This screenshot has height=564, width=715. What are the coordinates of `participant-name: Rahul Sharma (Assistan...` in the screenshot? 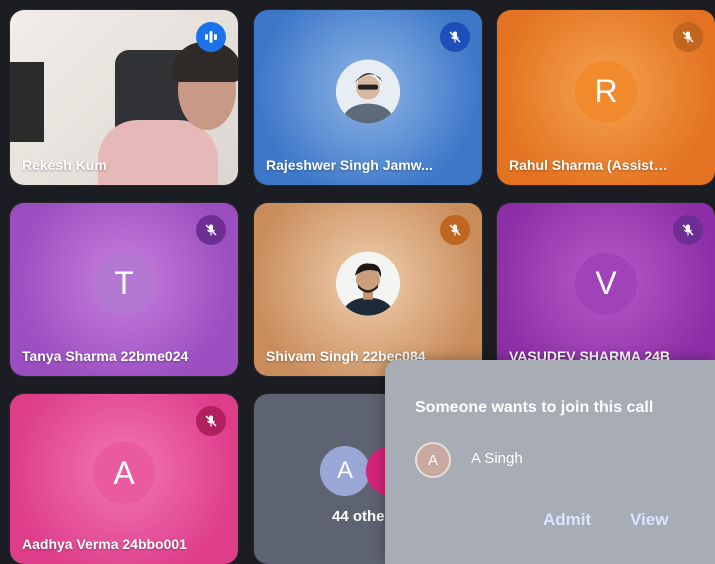 It's located at (592, 165).